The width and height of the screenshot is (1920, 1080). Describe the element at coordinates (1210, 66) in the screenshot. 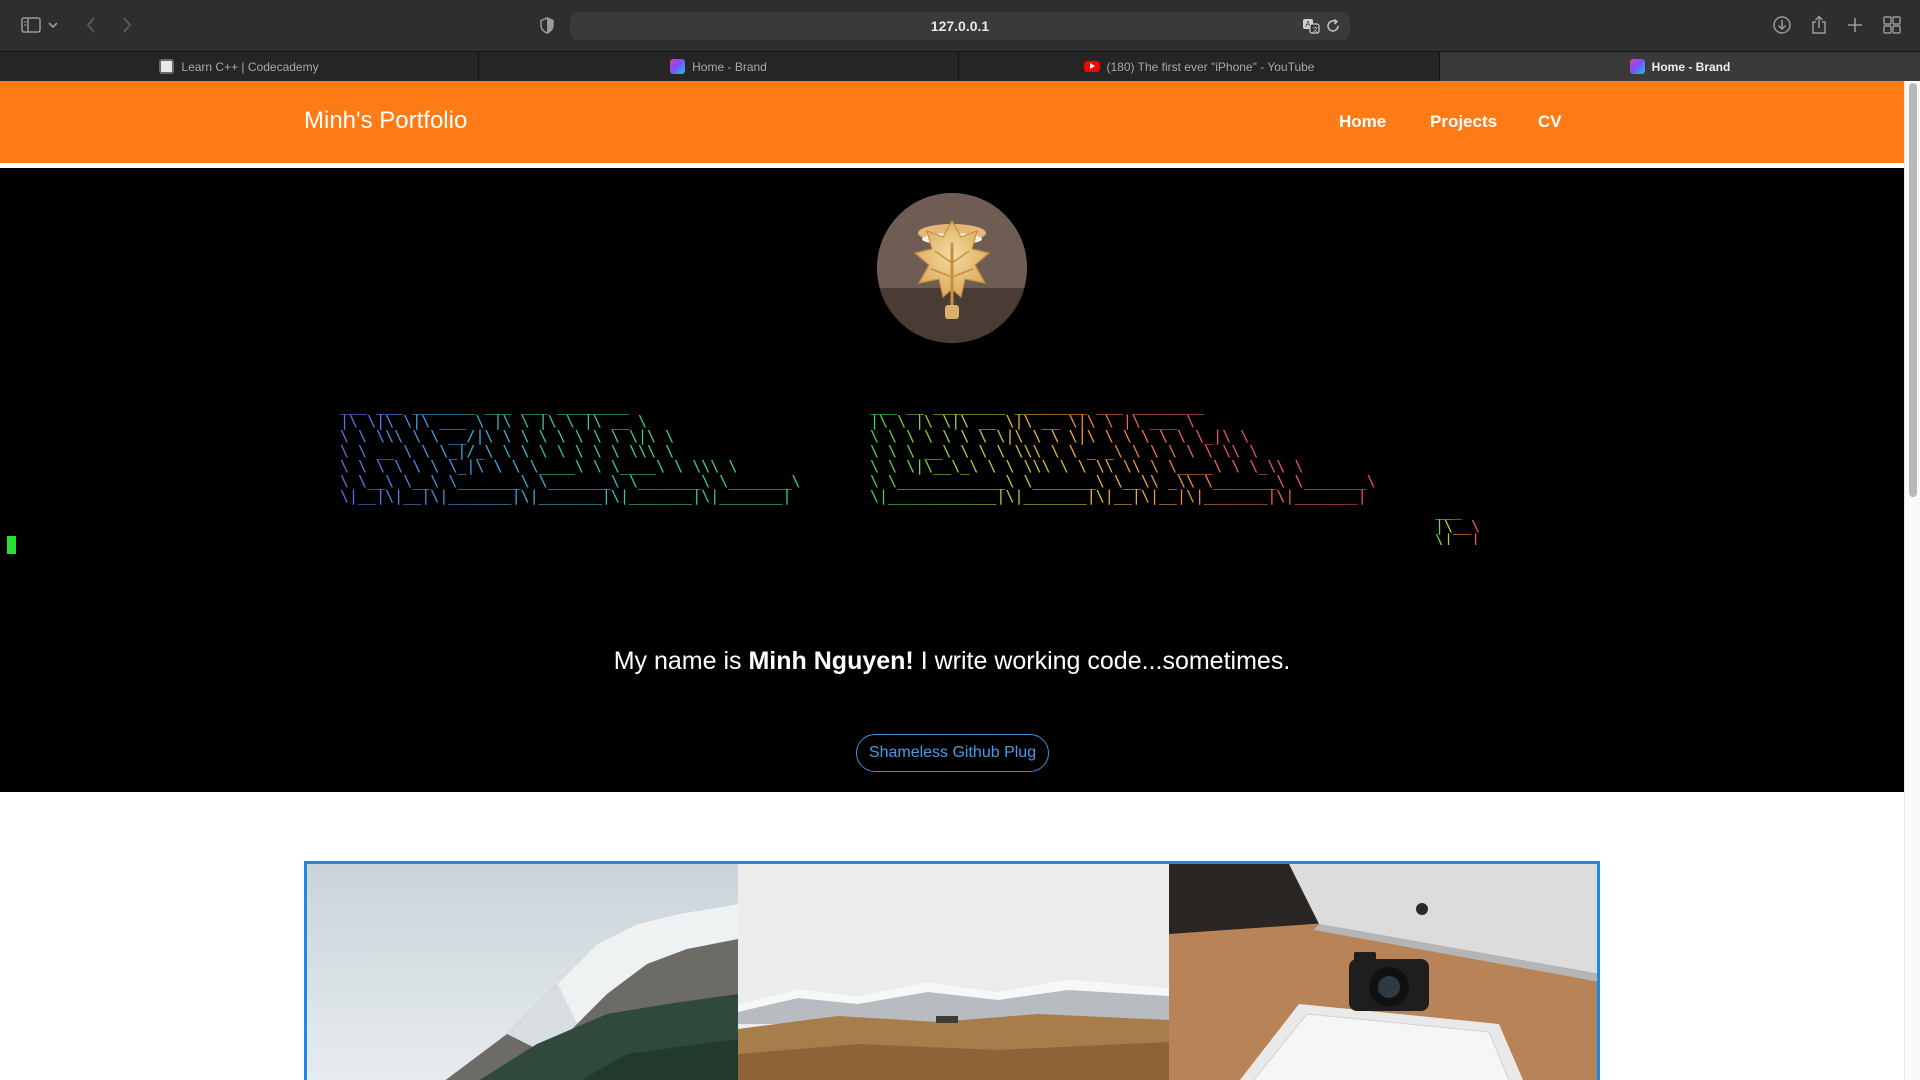

I see `tab-title: (180) The first ever "iPhone" - YouTube` at that location.